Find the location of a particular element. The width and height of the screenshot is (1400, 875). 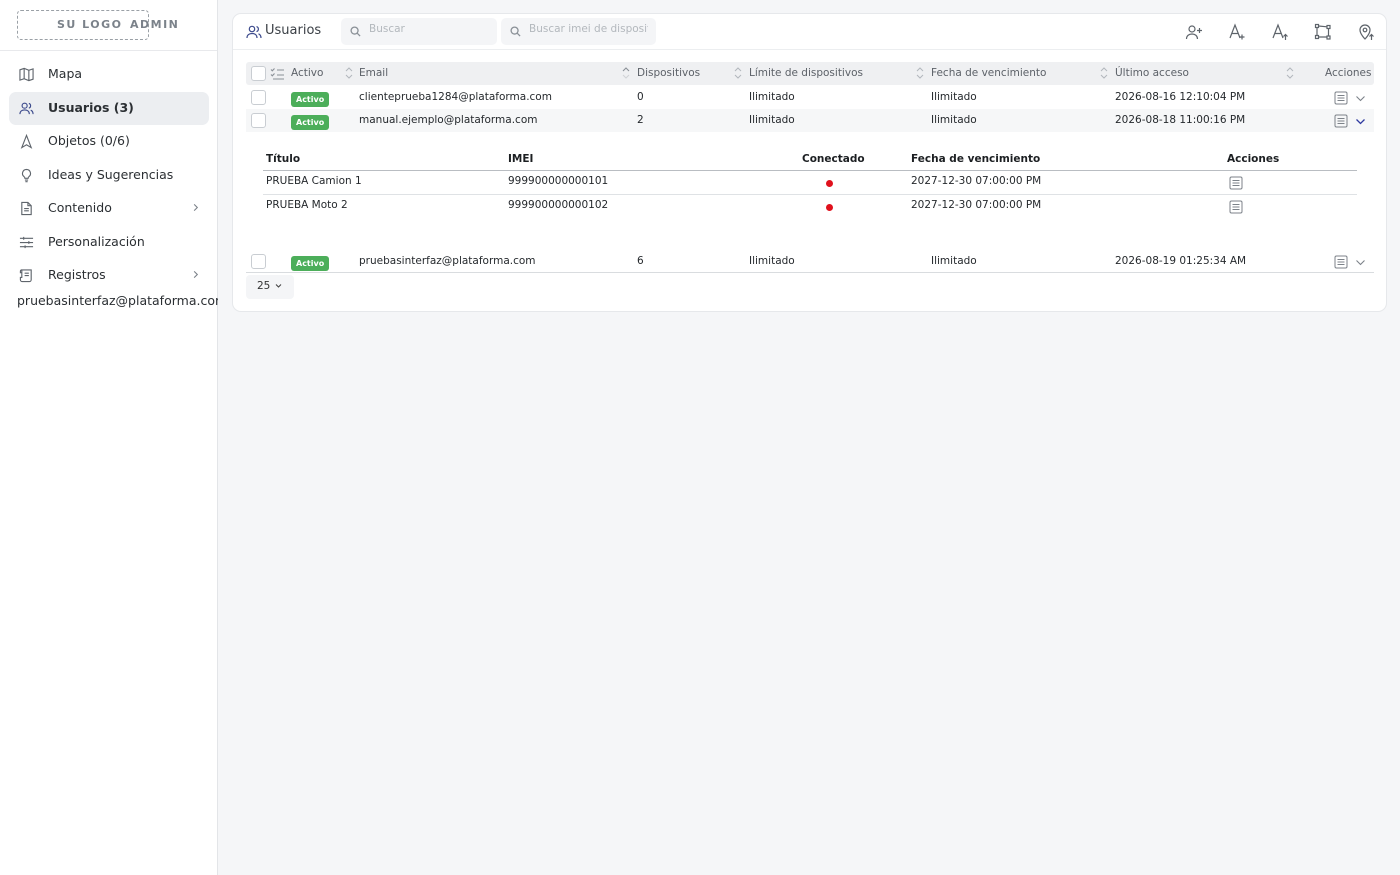

lightbulb-icon is located at coordinates (26, 175).